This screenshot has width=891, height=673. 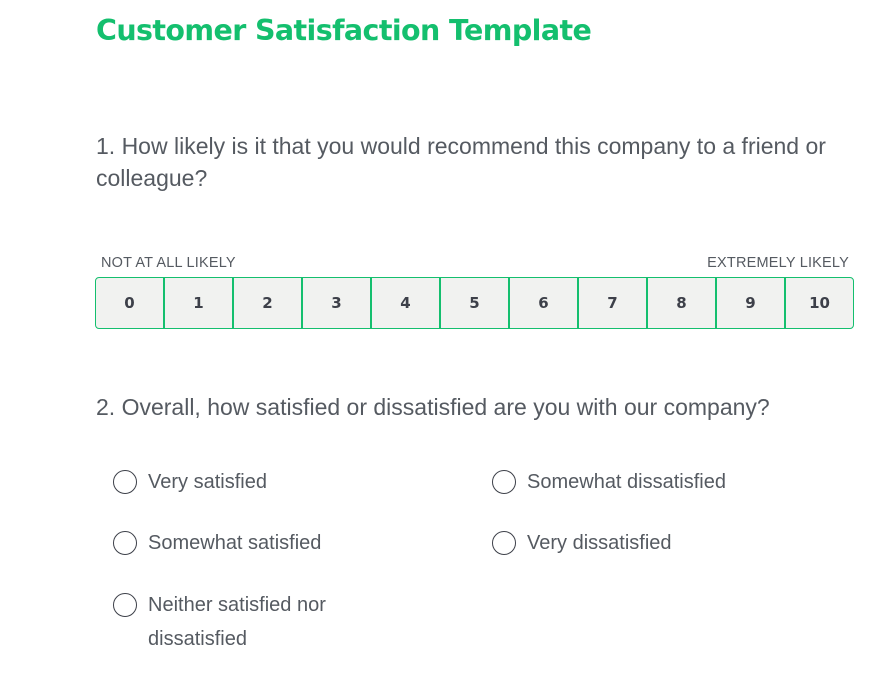 I want to click on radio-option-neither: Neither satisfied nor dissatisfied, so click(x=248, y=624).